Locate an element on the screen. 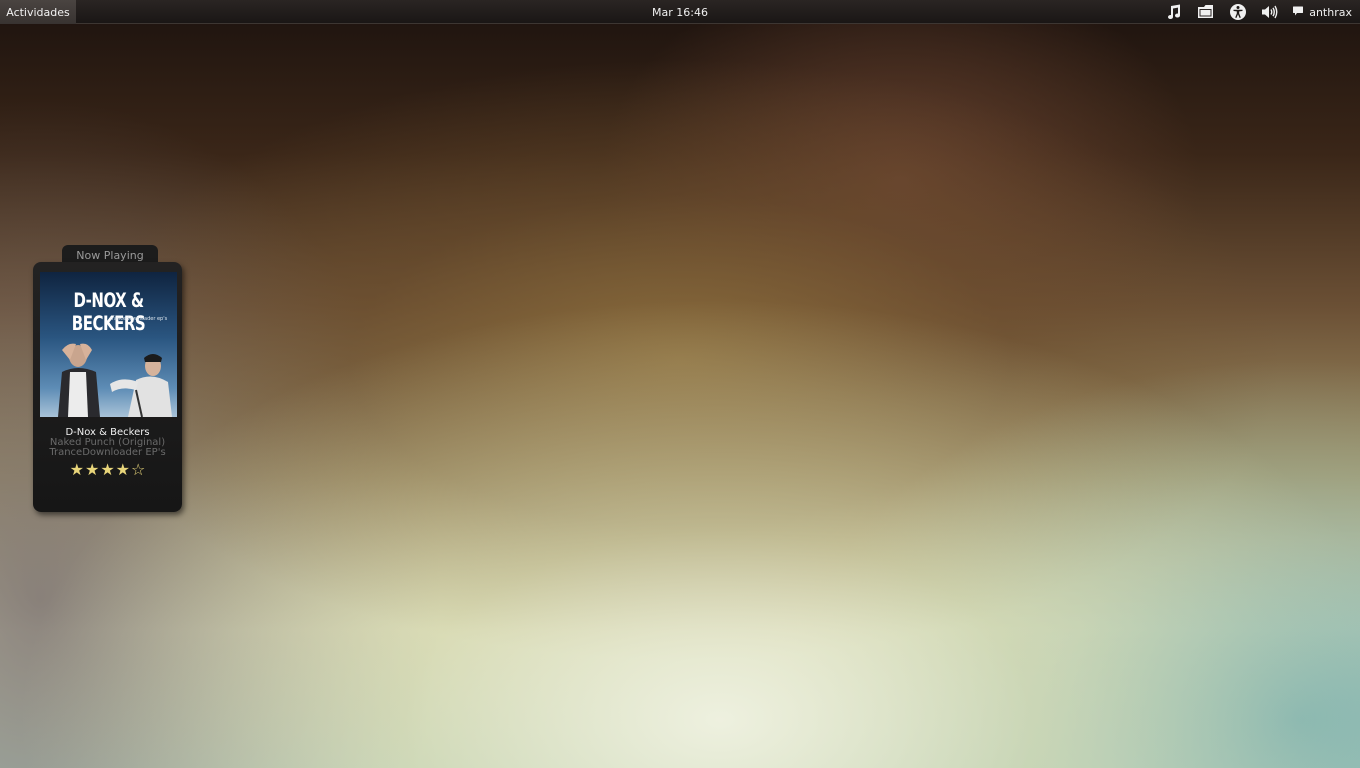  star-empty-icon: ☆ is located at coordinates (138, 470).